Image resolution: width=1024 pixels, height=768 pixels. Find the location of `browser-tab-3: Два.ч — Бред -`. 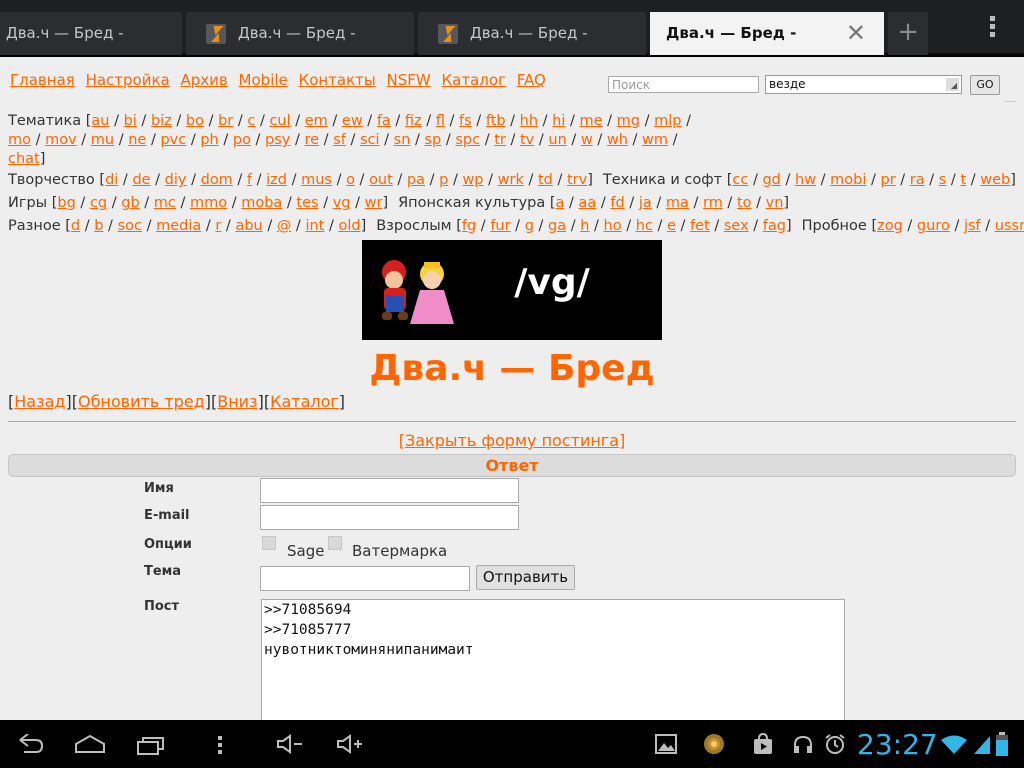

browser-tab-3: Два.ч — Бред - is located at coordinates (532, 33).